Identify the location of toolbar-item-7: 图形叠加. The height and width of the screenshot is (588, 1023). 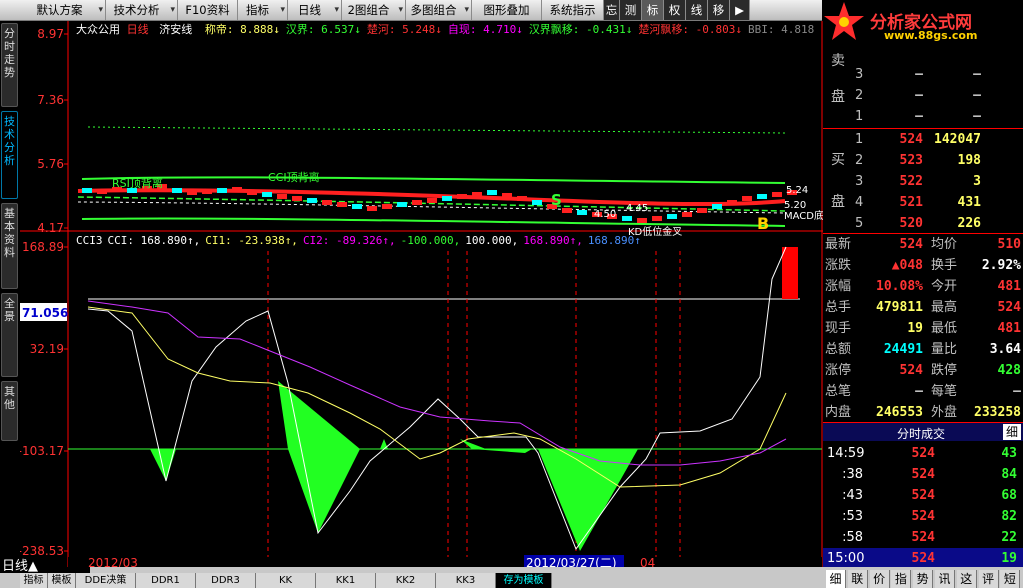
(507, 10).